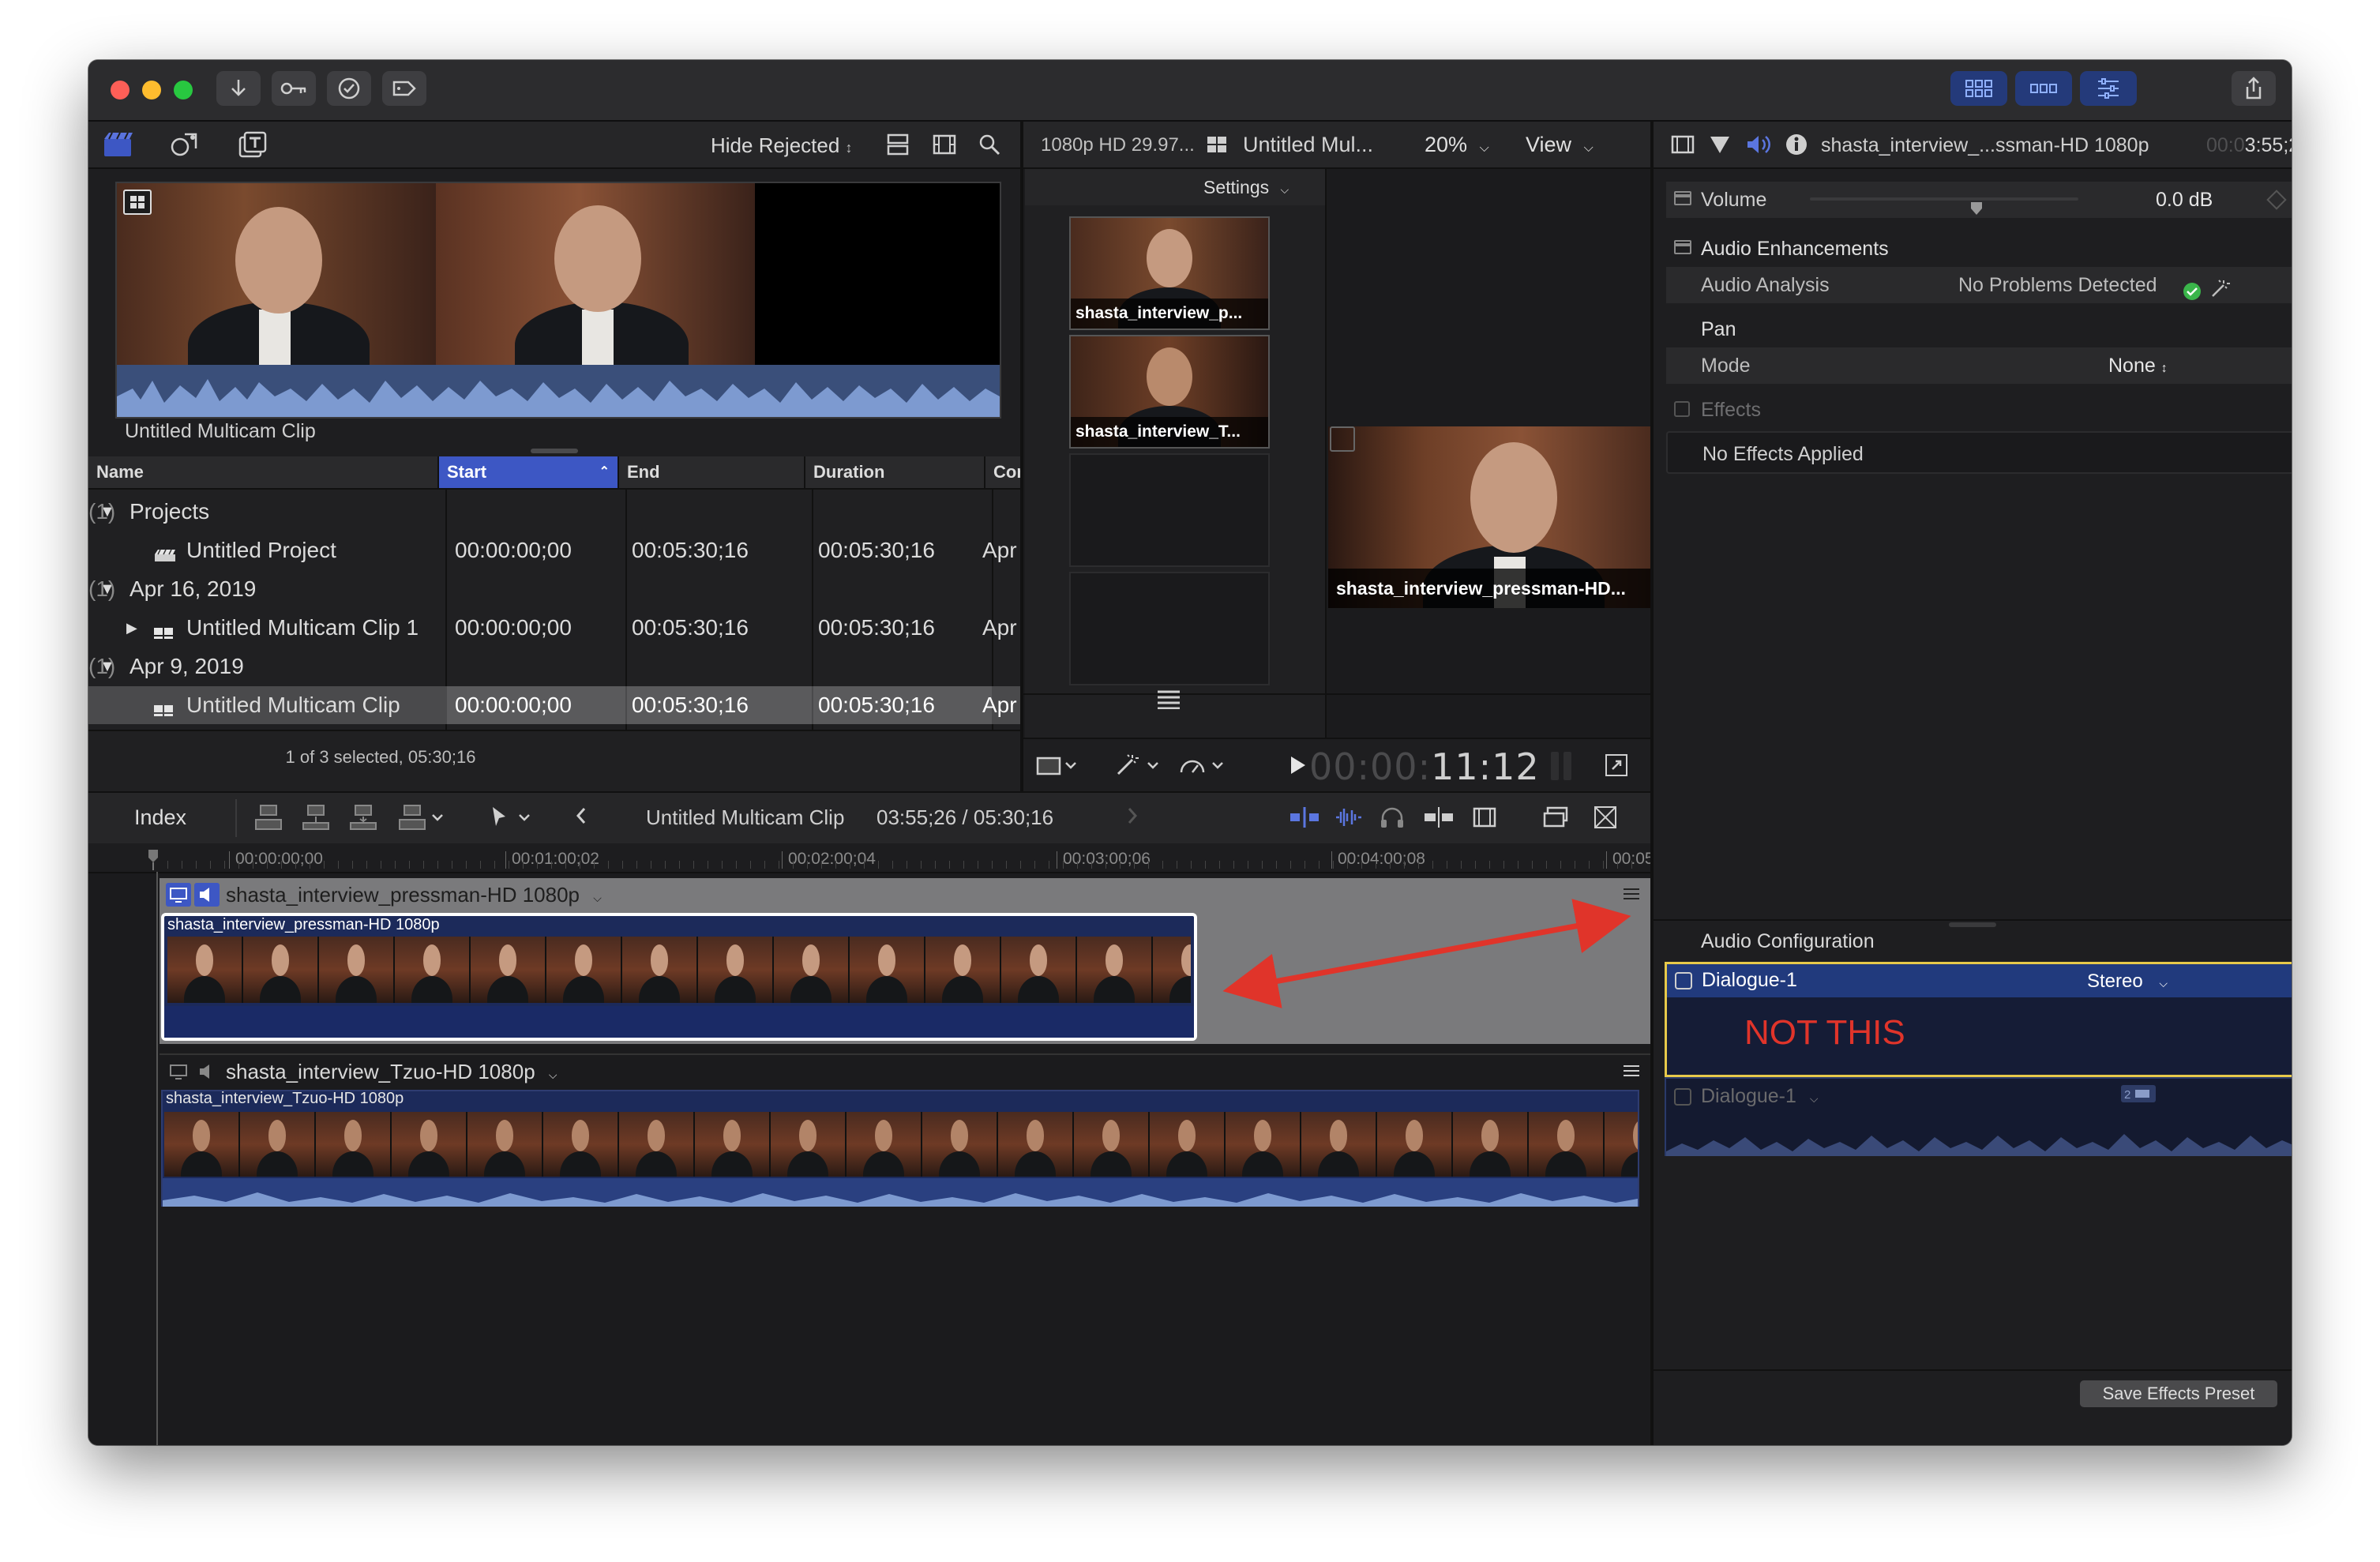  I want to click on row-duration: 00:05:30;16, so click(877, 705).